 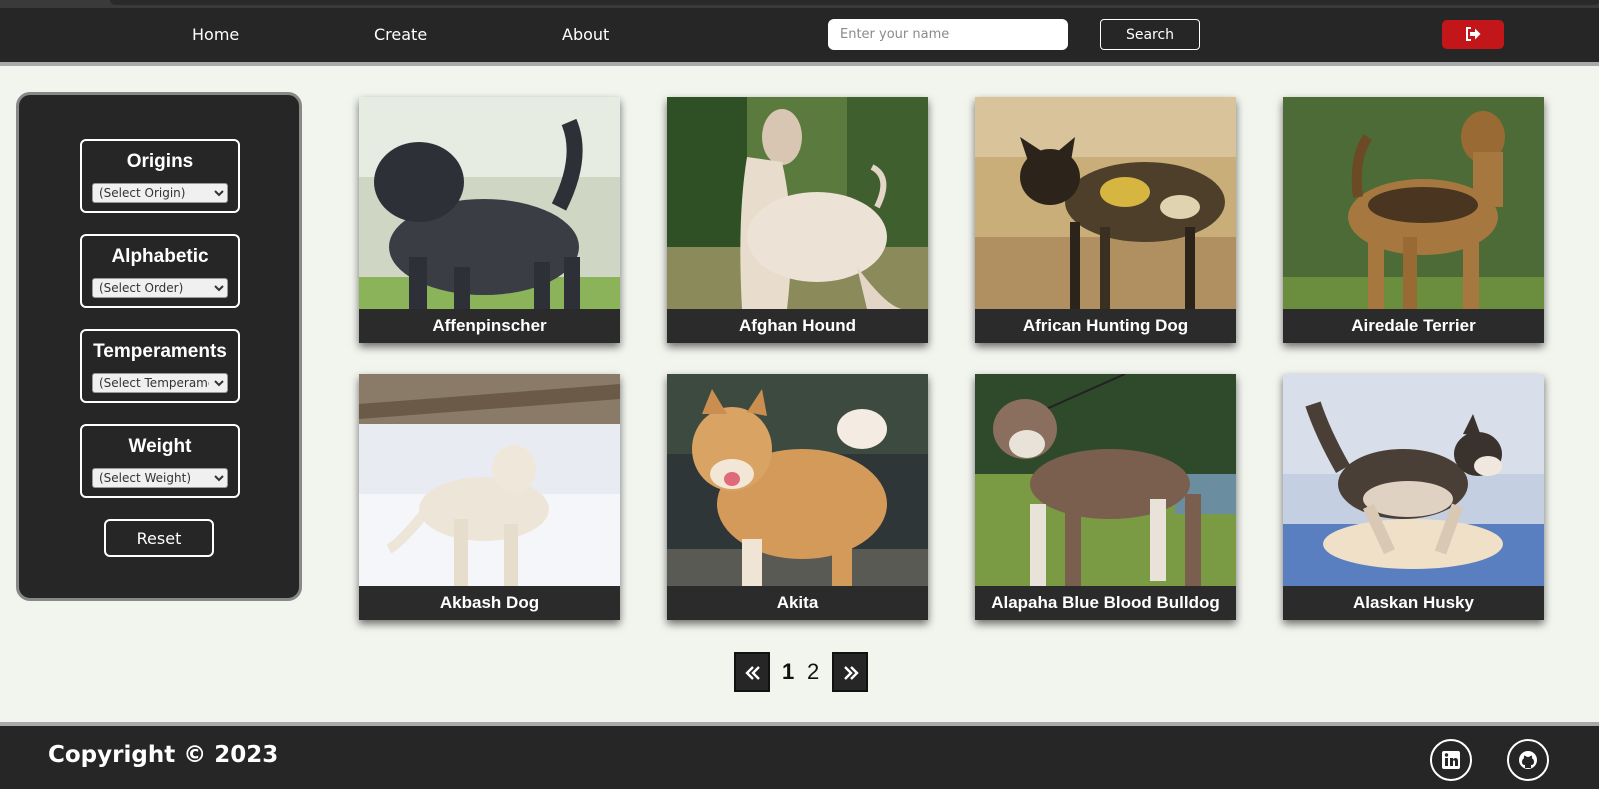 I want to click on dog-card-afghan-hound: Afghan Hound, so click(x=797, y=220).